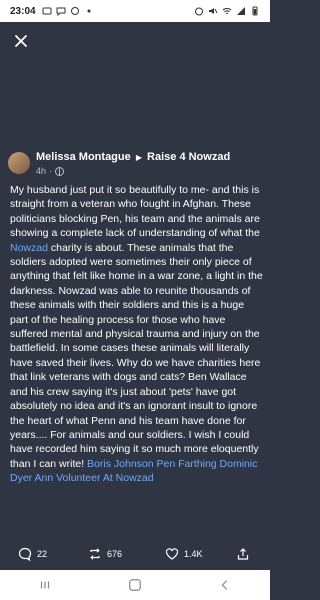 Image resolution: width=320 pixels, height=600 pixels. I want to click on reaction-count: 1.4K, so click(193, 554).